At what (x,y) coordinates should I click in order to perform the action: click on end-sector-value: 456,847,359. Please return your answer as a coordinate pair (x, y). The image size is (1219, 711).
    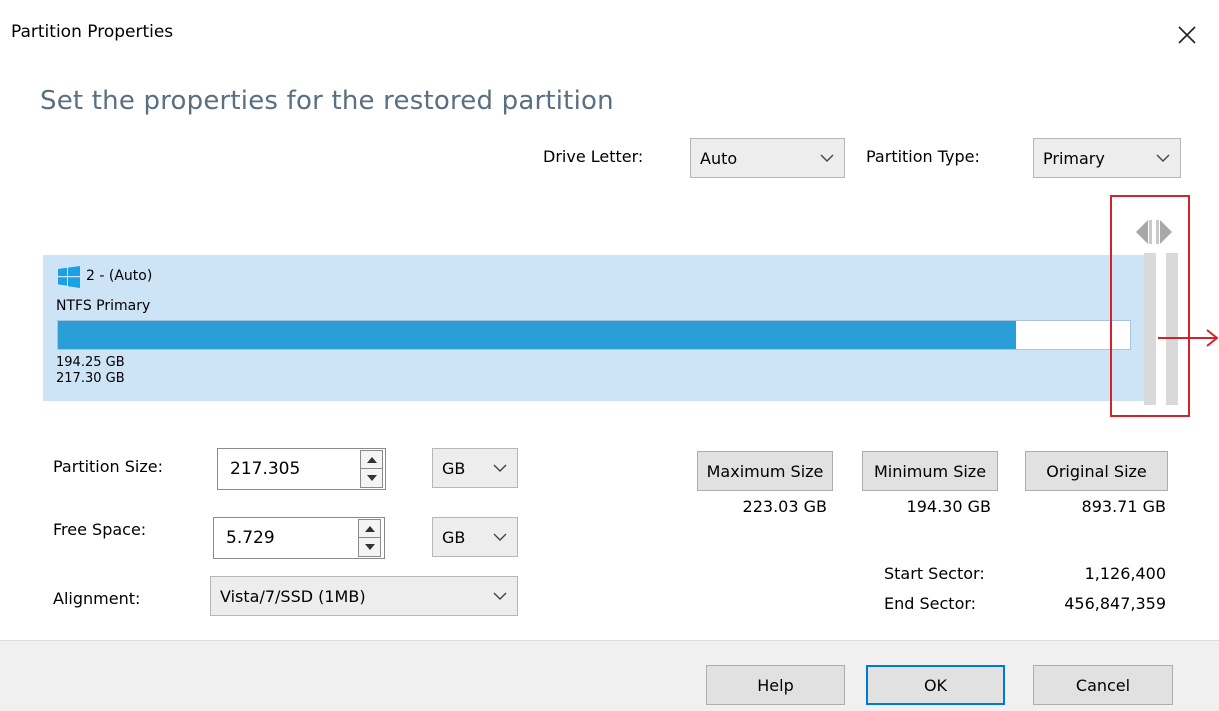
    Looking at the image, I should click on (1115, 603).